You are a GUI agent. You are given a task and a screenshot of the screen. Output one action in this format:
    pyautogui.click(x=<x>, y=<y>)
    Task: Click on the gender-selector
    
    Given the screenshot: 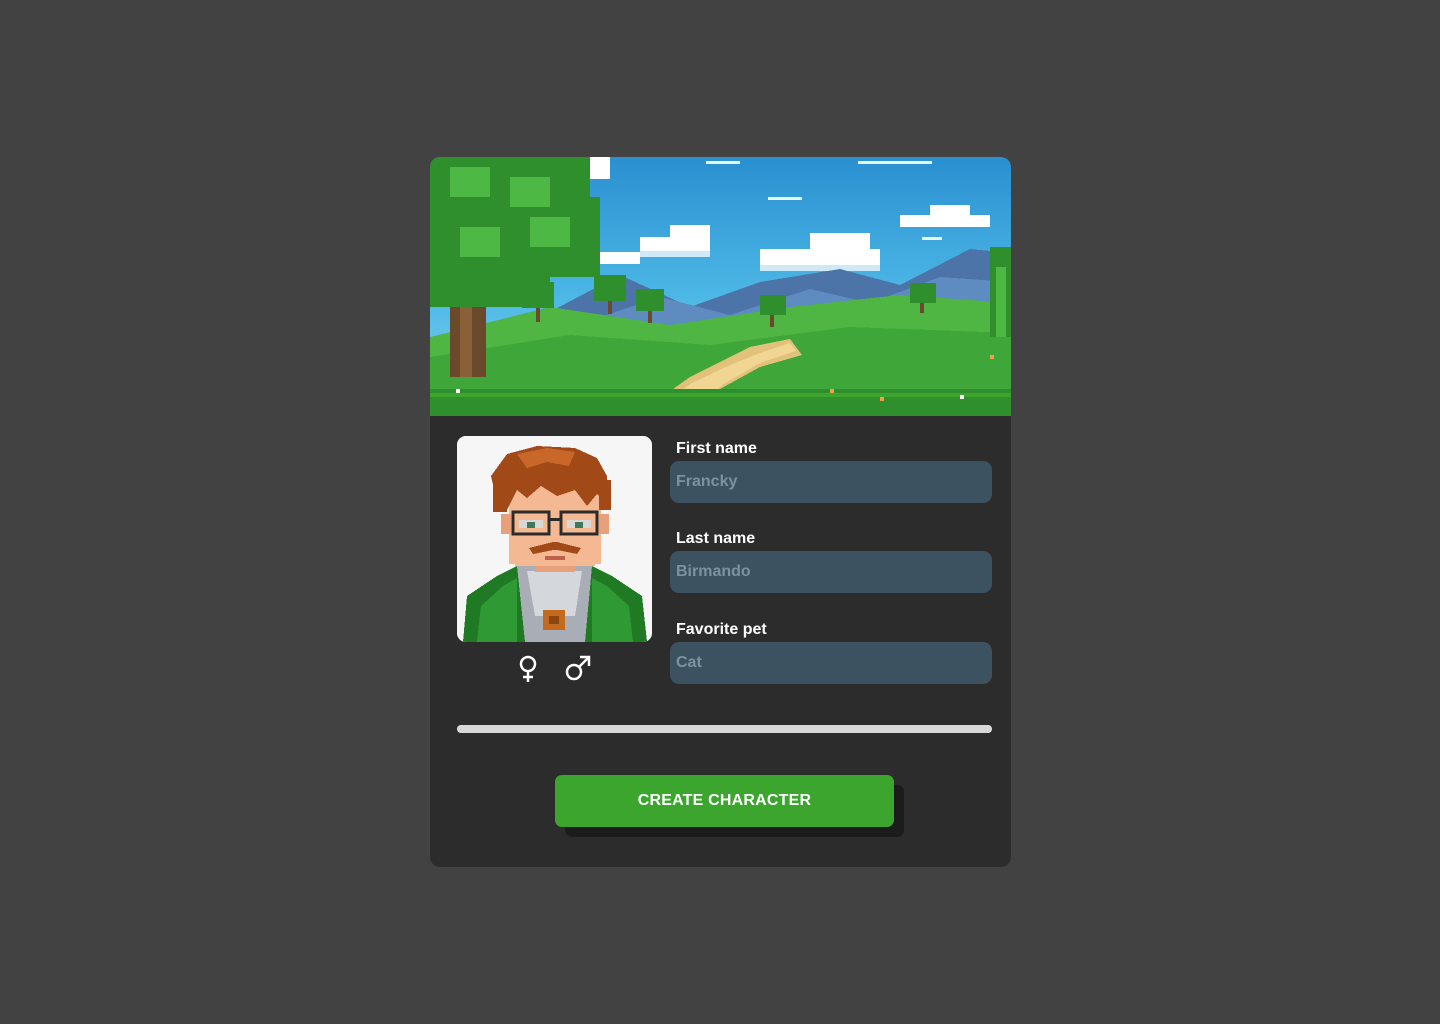 What is the action you would take?
    pyautogui.click(x=554, y=669)
    